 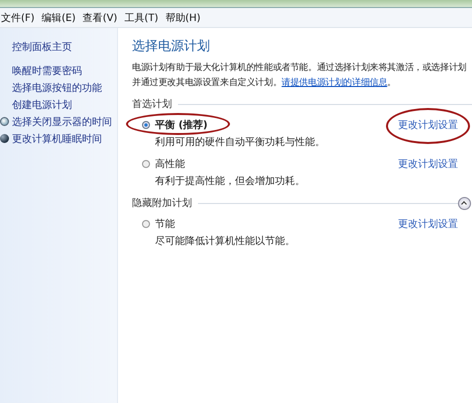 I want to click on details-link: 请提供电源计划的详细信息, so click(x=335, y=82).